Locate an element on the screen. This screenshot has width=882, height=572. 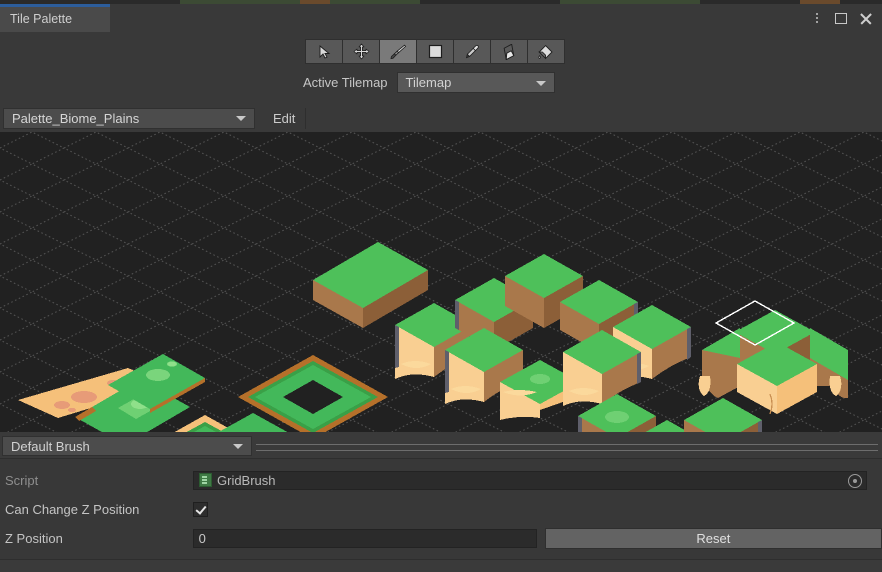
tool-button-group is located at coordinates (435, 51).